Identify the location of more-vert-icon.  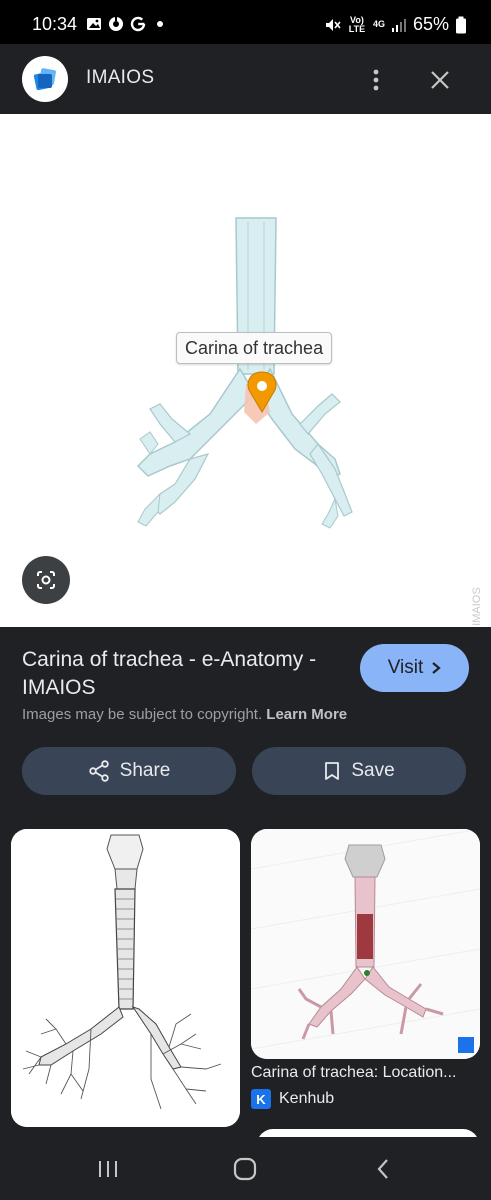
(376, 80).